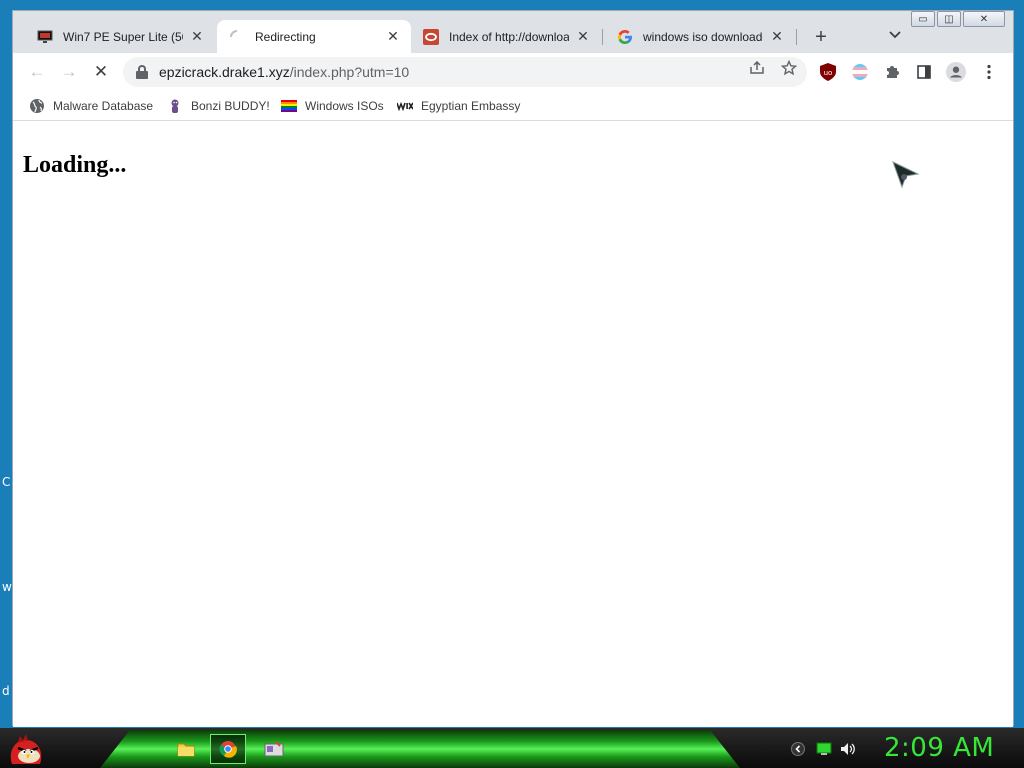 This screenshot has width=1024, height=768. I want to click on taskbar-chrome-button, so click(228, 749).